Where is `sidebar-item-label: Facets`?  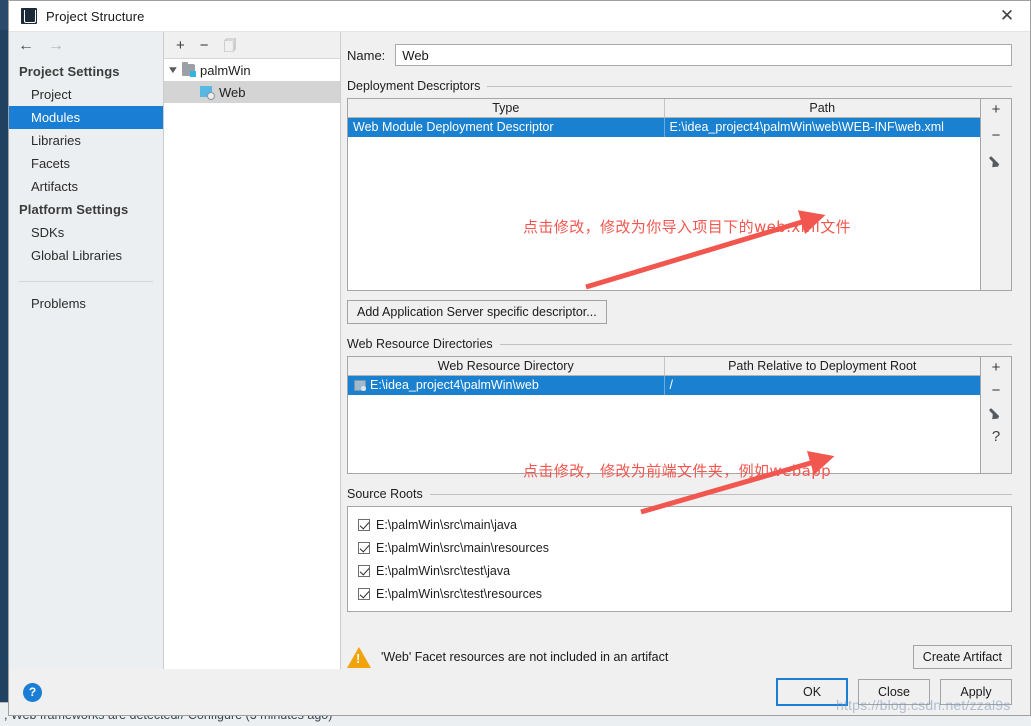 sidebar-item-label: Facets is located at coordinates (51, 163).